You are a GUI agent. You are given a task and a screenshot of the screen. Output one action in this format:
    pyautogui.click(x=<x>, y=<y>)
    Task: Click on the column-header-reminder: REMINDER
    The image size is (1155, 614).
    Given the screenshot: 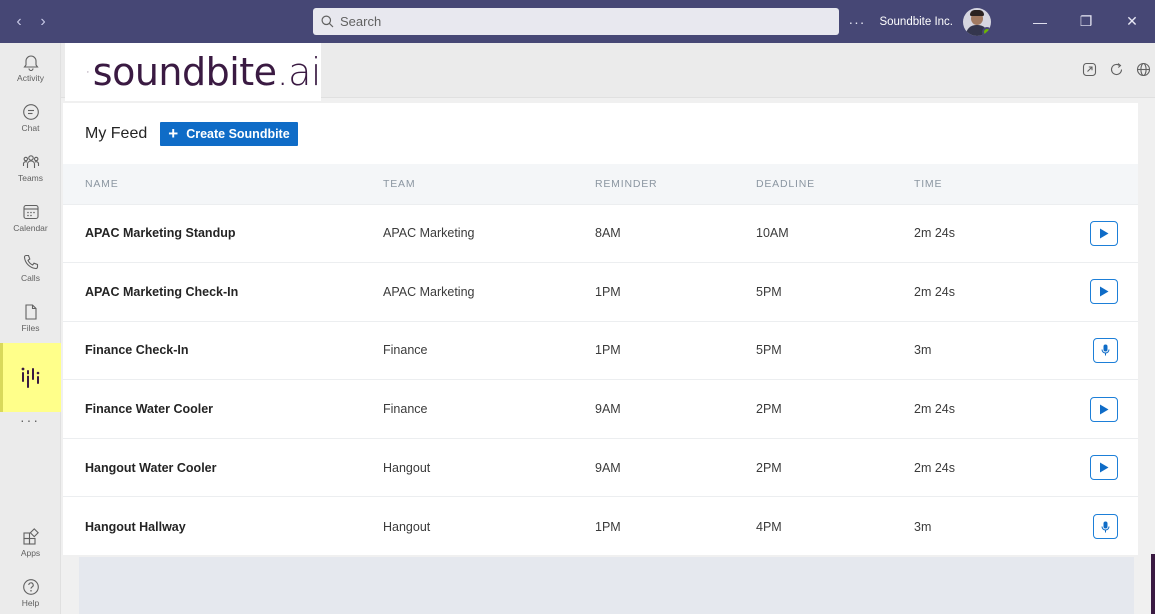 What is the action you would take?
    pyautogui.click(x=675, y=184)
    